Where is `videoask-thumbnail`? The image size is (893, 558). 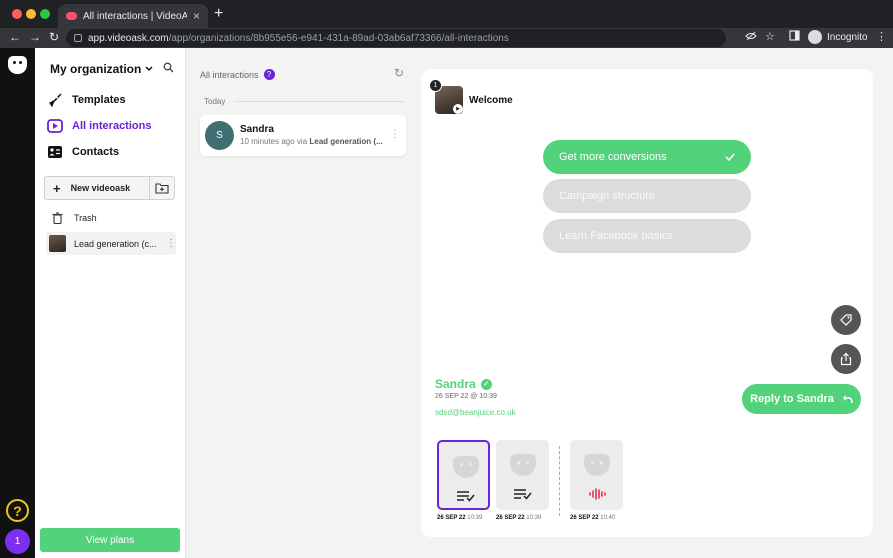 videoask-thumbnail is located at coordinates (57, 243).